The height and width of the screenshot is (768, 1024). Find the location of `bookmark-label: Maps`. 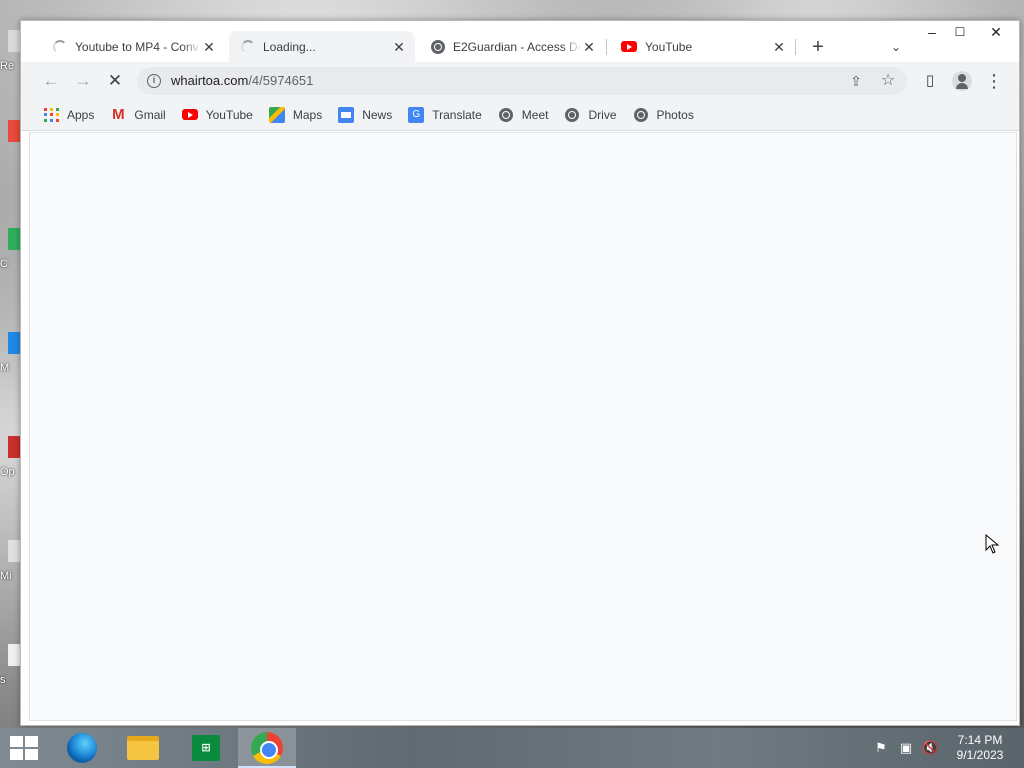

bookmark-label: Maps is located at coordinates (307, 115).